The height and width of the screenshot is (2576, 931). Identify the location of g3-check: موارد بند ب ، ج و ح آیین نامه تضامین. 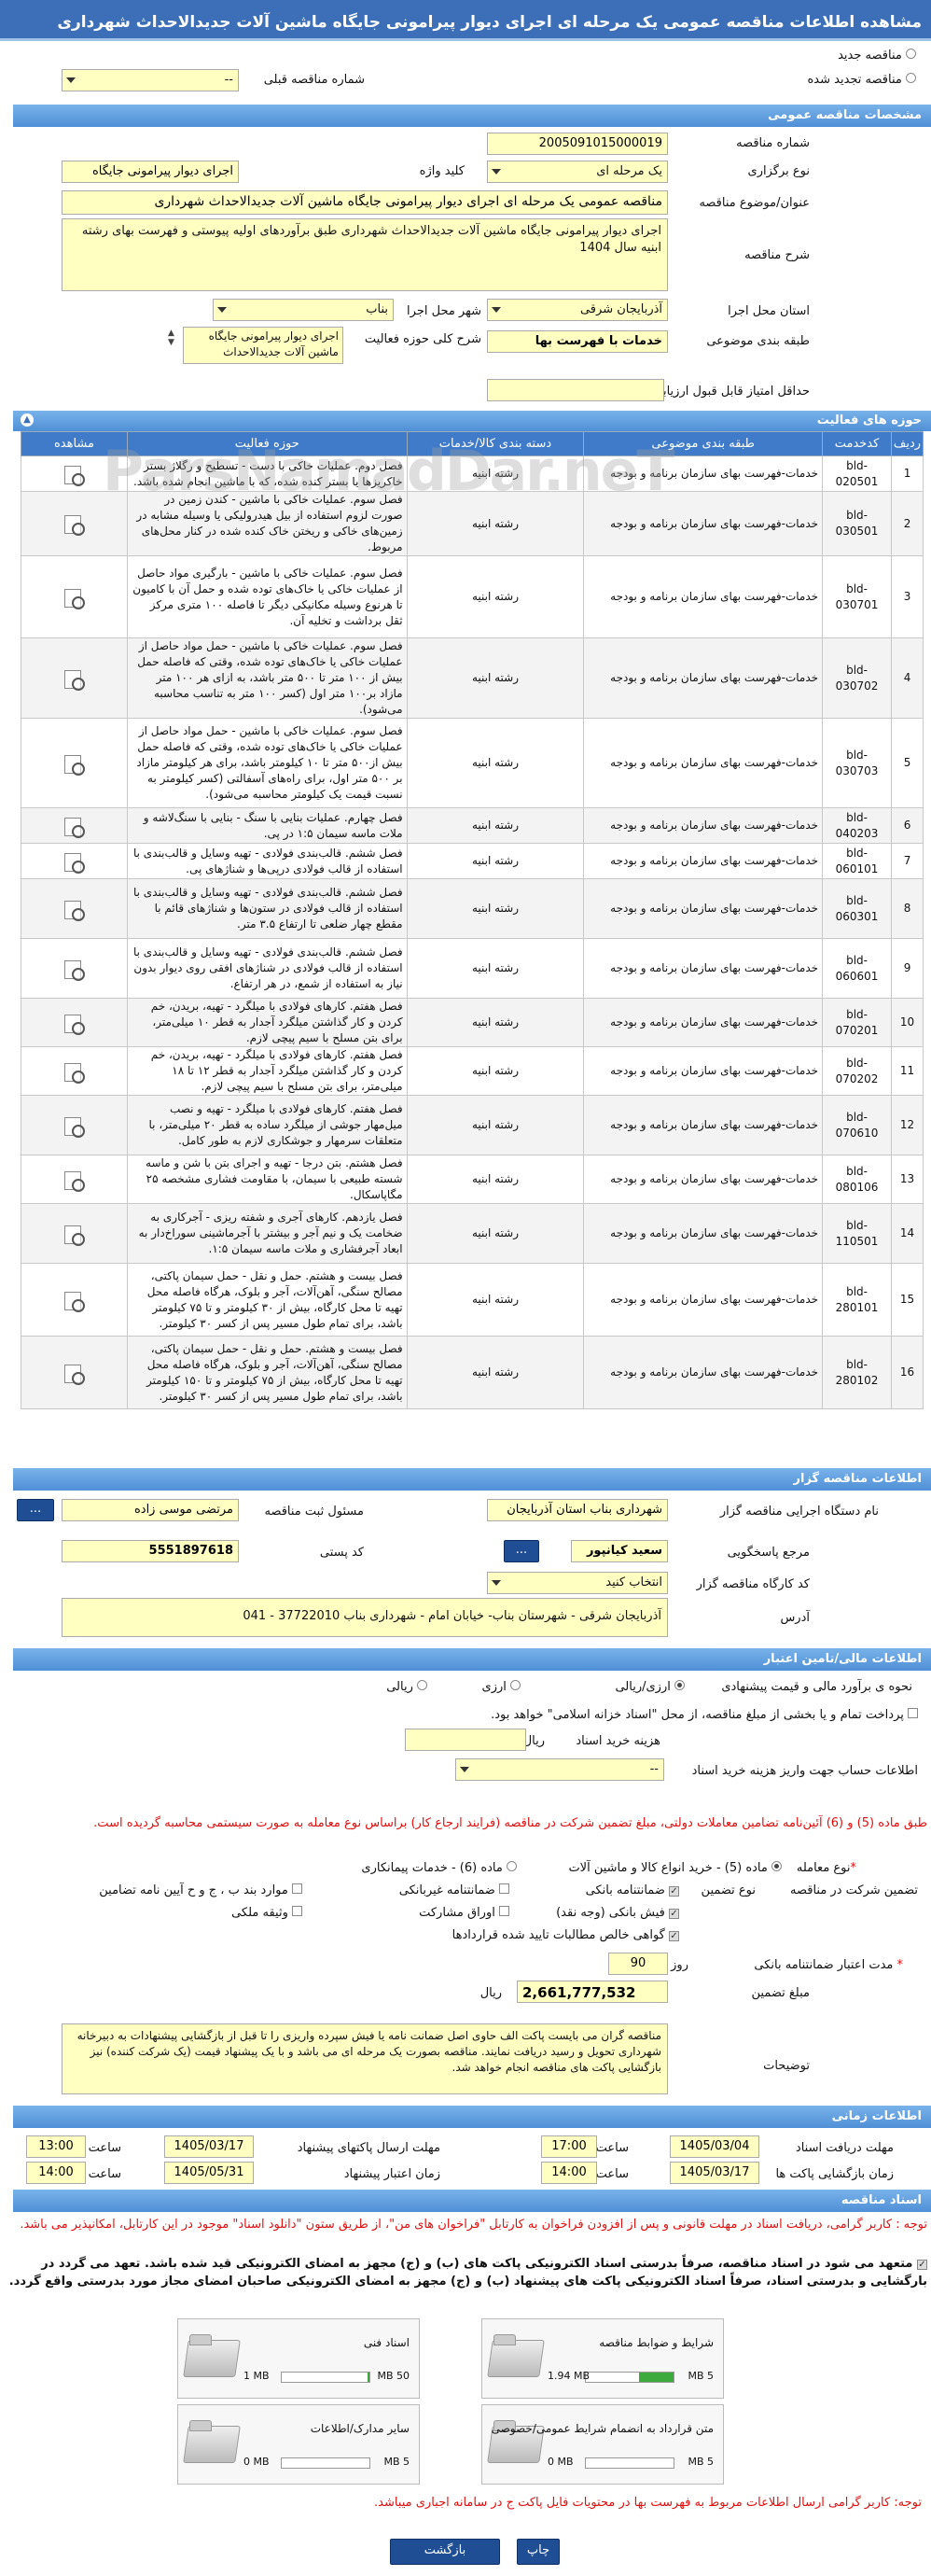
(200, 1890).